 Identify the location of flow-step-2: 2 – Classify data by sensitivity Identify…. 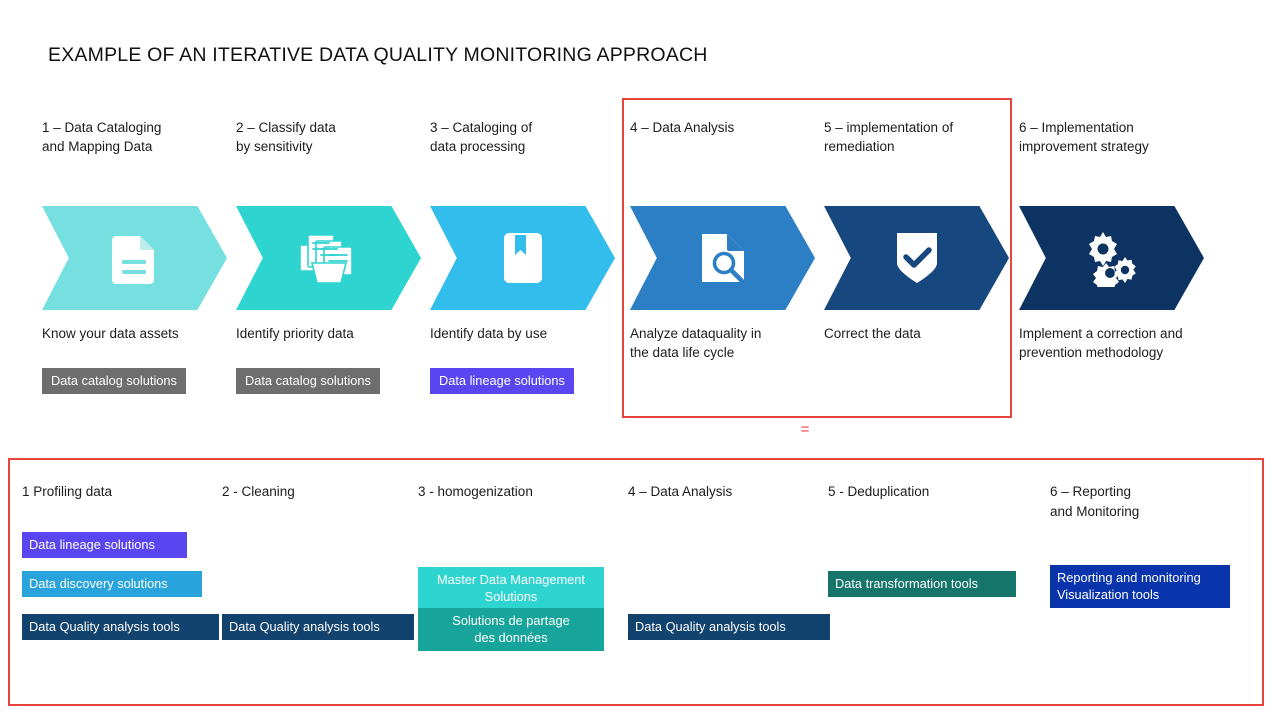
(334, 256).